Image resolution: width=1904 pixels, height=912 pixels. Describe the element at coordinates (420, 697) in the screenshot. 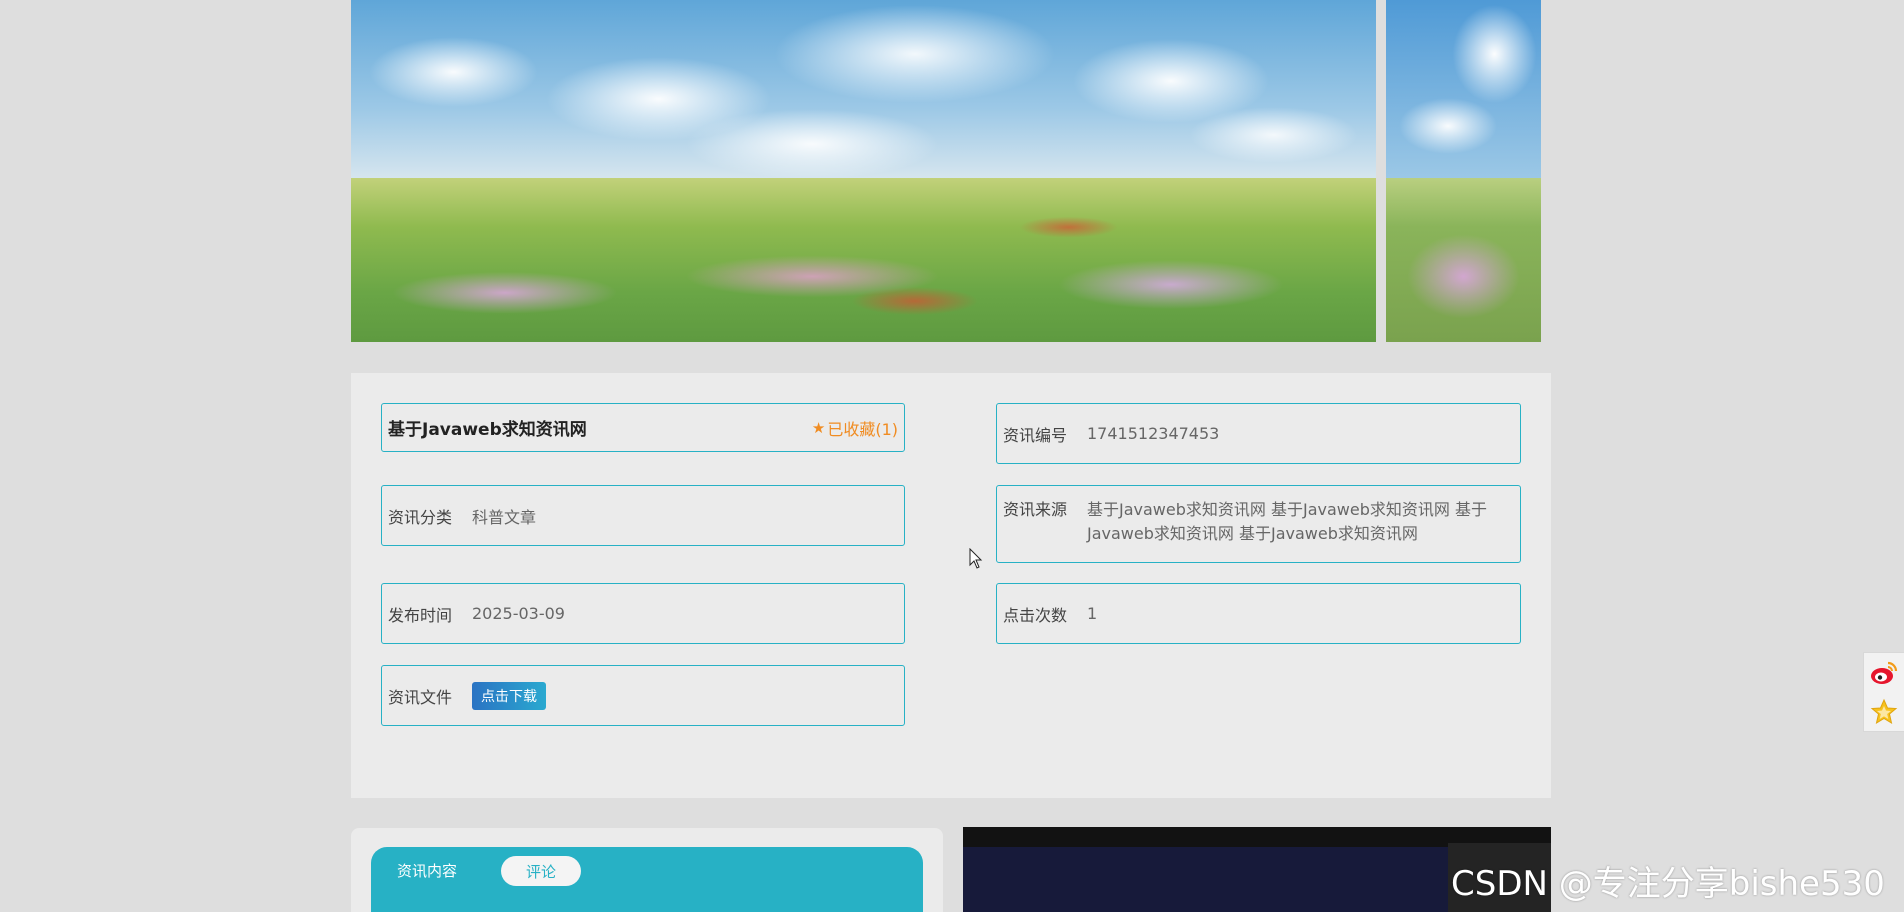

I see `news-file-label: 资讯文件` at that location.